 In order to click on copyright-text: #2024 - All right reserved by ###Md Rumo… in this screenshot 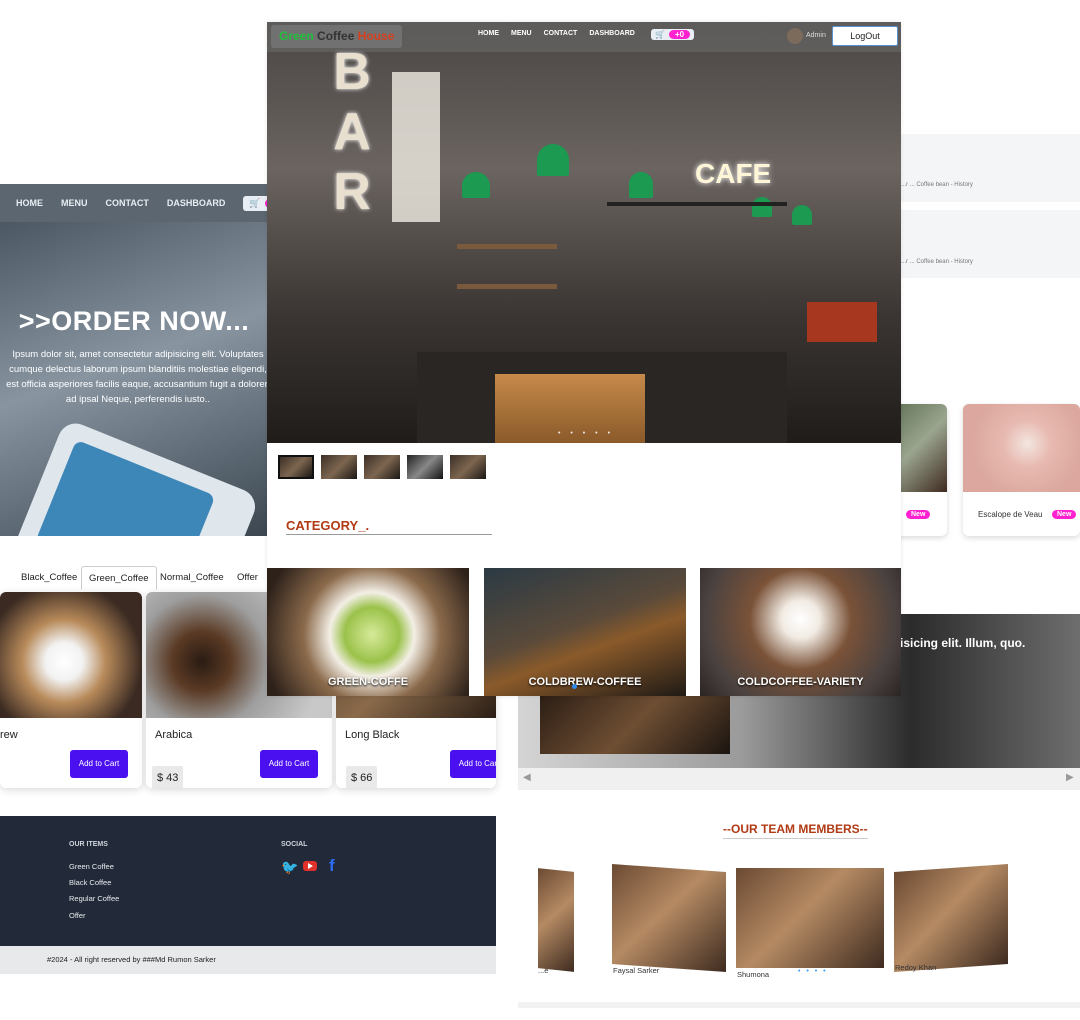, I will do `click(131, 959)`.